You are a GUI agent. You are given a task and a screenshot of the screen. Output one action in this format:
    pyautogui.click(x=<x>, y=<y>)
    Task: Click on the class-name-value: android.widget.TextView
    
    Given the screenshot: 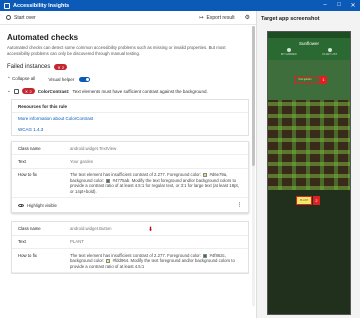 What is the action you would take?
    pyautogui.click(x=93, y=148)
    